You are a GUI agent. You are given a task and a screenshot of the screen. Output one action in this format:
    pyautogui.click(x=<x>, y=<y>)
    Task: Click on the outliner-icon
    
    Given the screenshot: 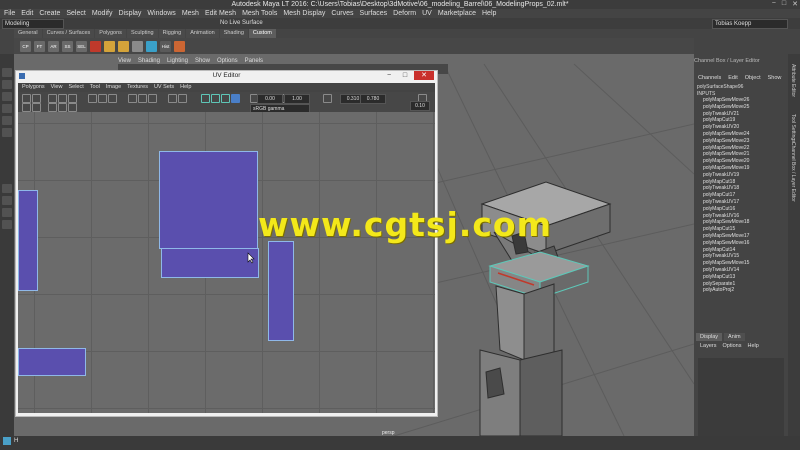 What is the action you would take?
    pyautogui.click(x=7, y=224)
    